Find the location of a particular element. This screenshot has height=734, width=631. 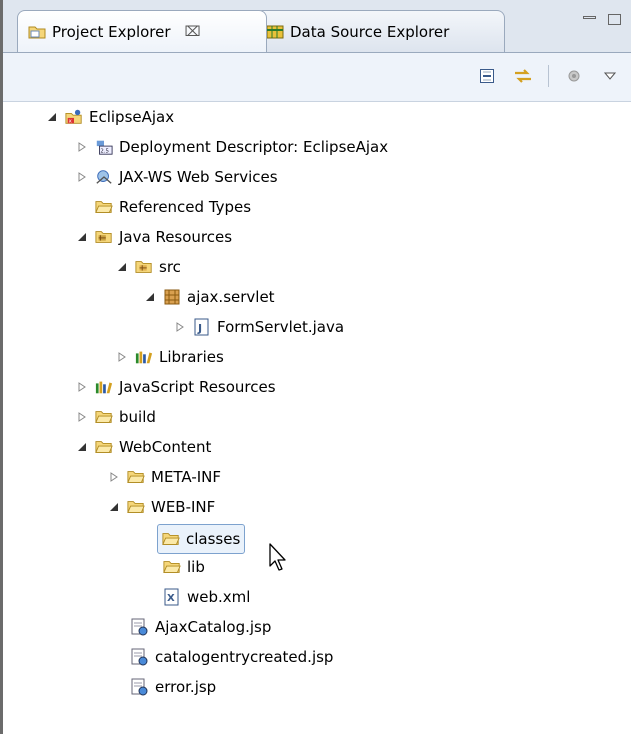

view-menu-icon is located at coordinates (610, 76).